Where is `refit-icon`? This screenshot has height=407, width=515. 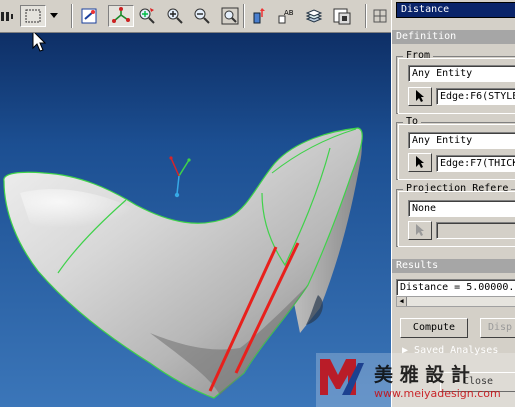
refit-icon is located at coordinates (230, 16).